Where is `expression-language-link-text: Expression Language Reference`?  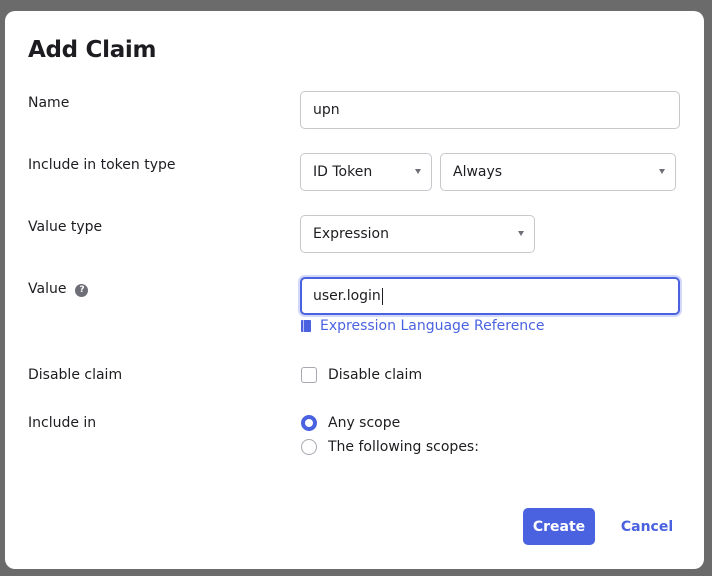 expression-language-link-text: Expression Language Reference is located at coordinates (432, 326).